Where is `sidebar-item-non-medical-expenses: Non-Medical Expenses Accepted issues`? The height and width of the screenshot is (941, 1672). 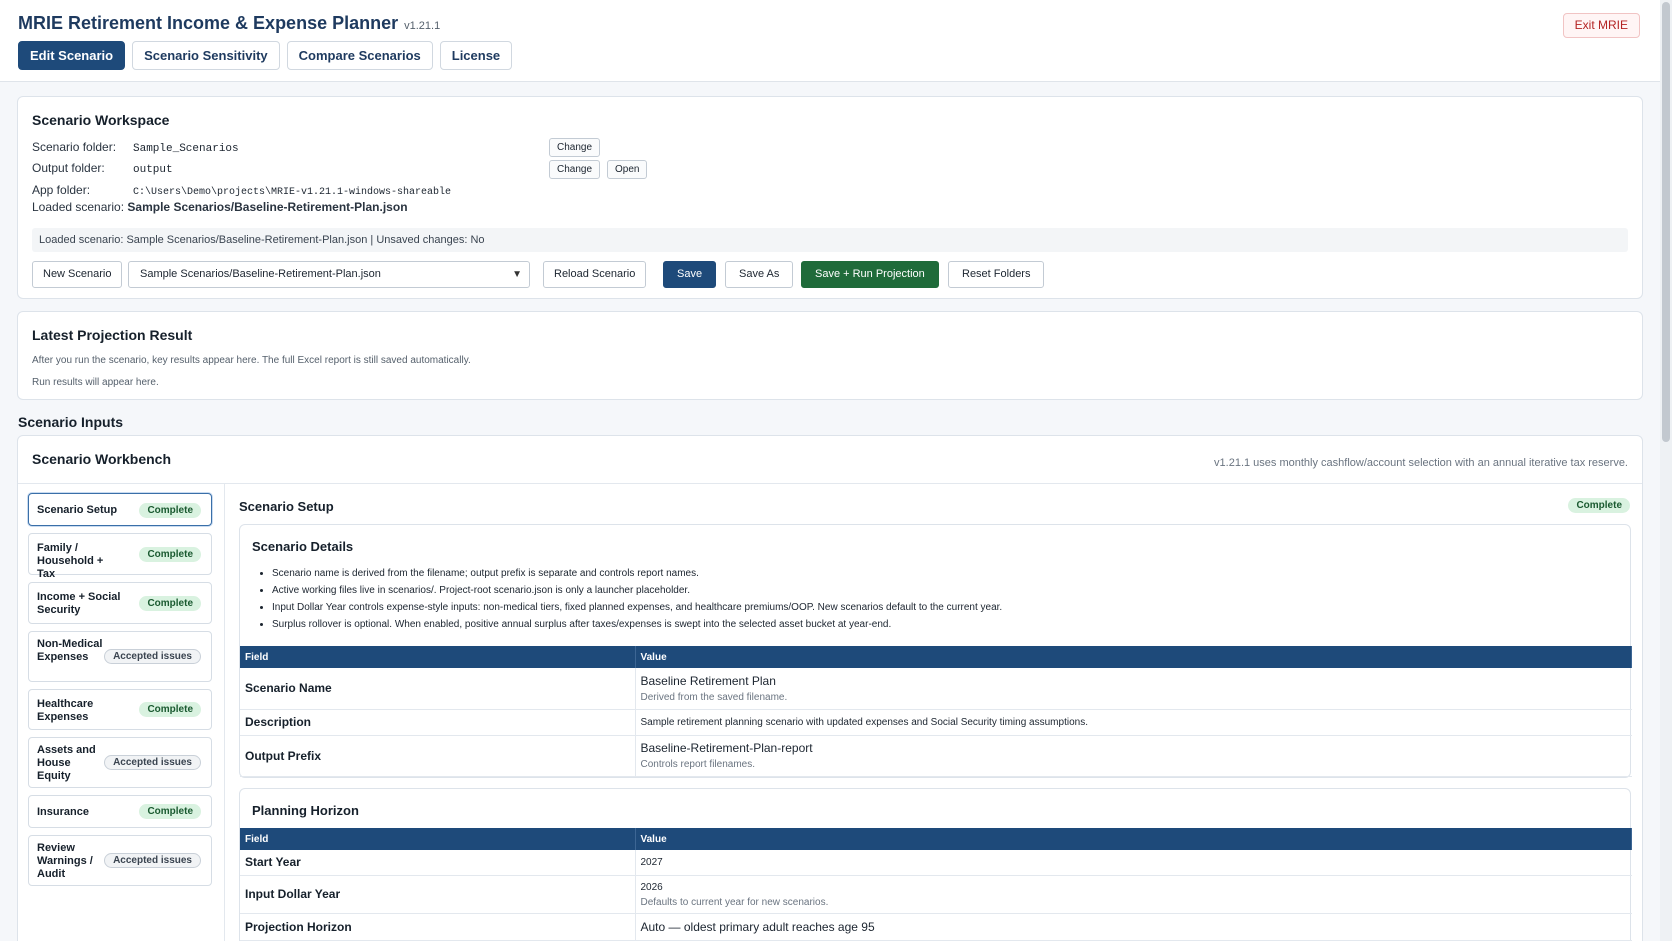
sidebar-item-non-medical-expenses: Non-Medical Expenses Accepted issues is located at coordinates (120, 656).